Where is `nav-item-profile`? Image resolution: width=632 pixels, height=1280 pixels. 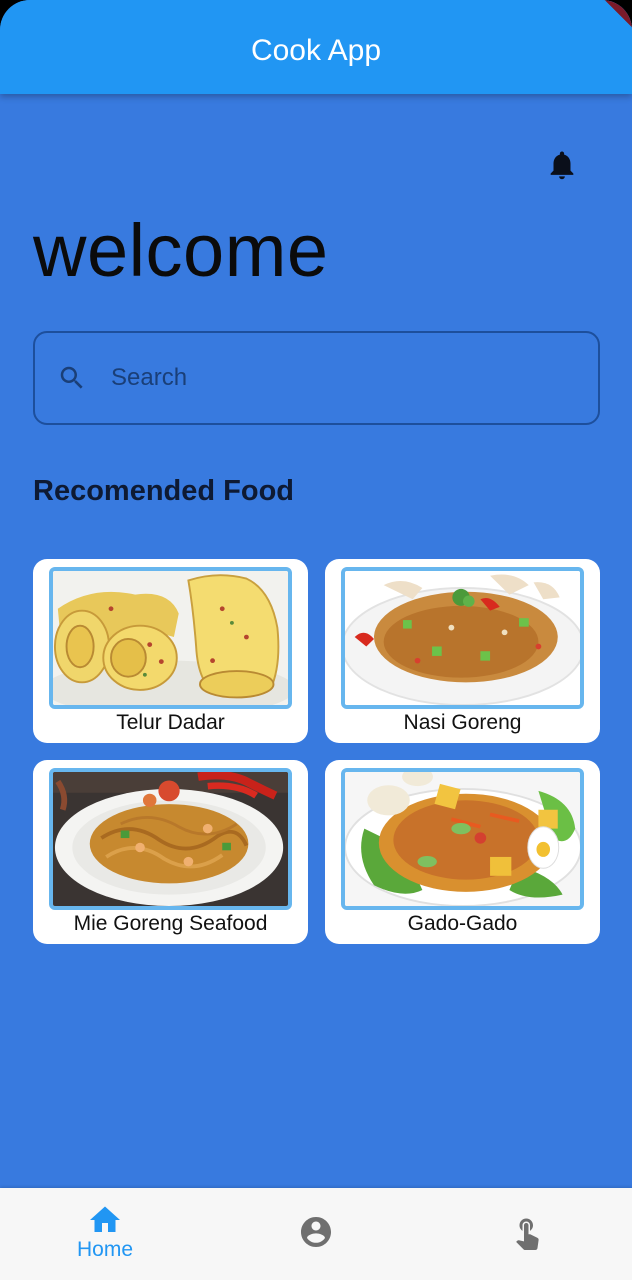 nav-item-profile is located at coordinates (316, 1234).